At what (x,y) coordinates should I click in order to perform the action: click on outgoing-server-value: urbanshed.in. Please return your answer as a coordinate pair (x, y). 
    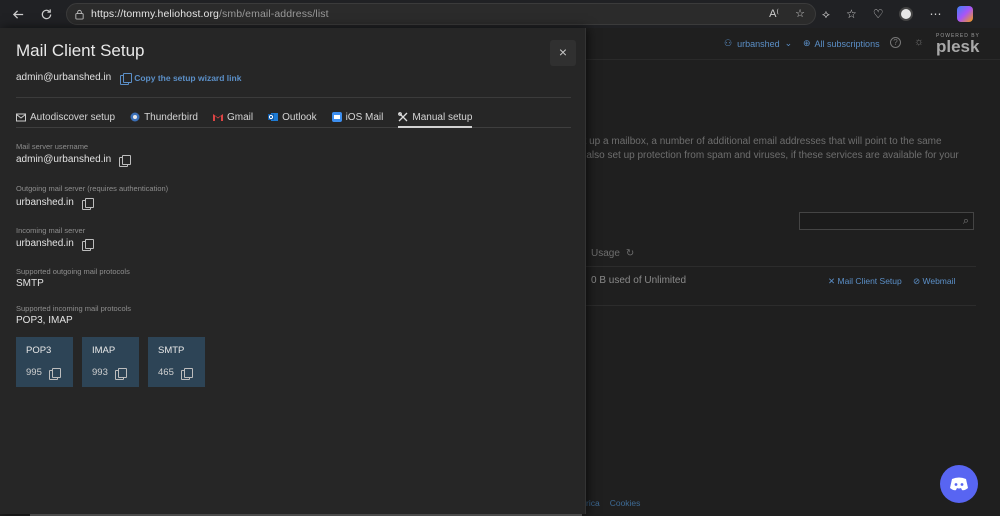
    Looking at the image, I should click on (45, 202).